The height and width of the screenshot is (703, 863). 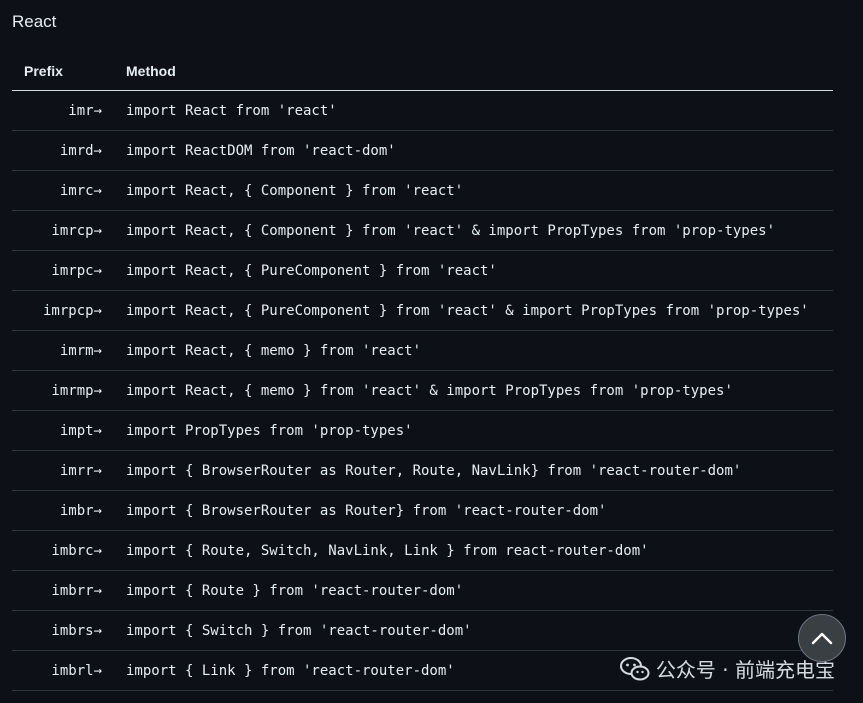 What do you see at coordinates (69, 350) in the screenshot?
I see `prefix-cell: imrm→` at bounding box center [69, 350].